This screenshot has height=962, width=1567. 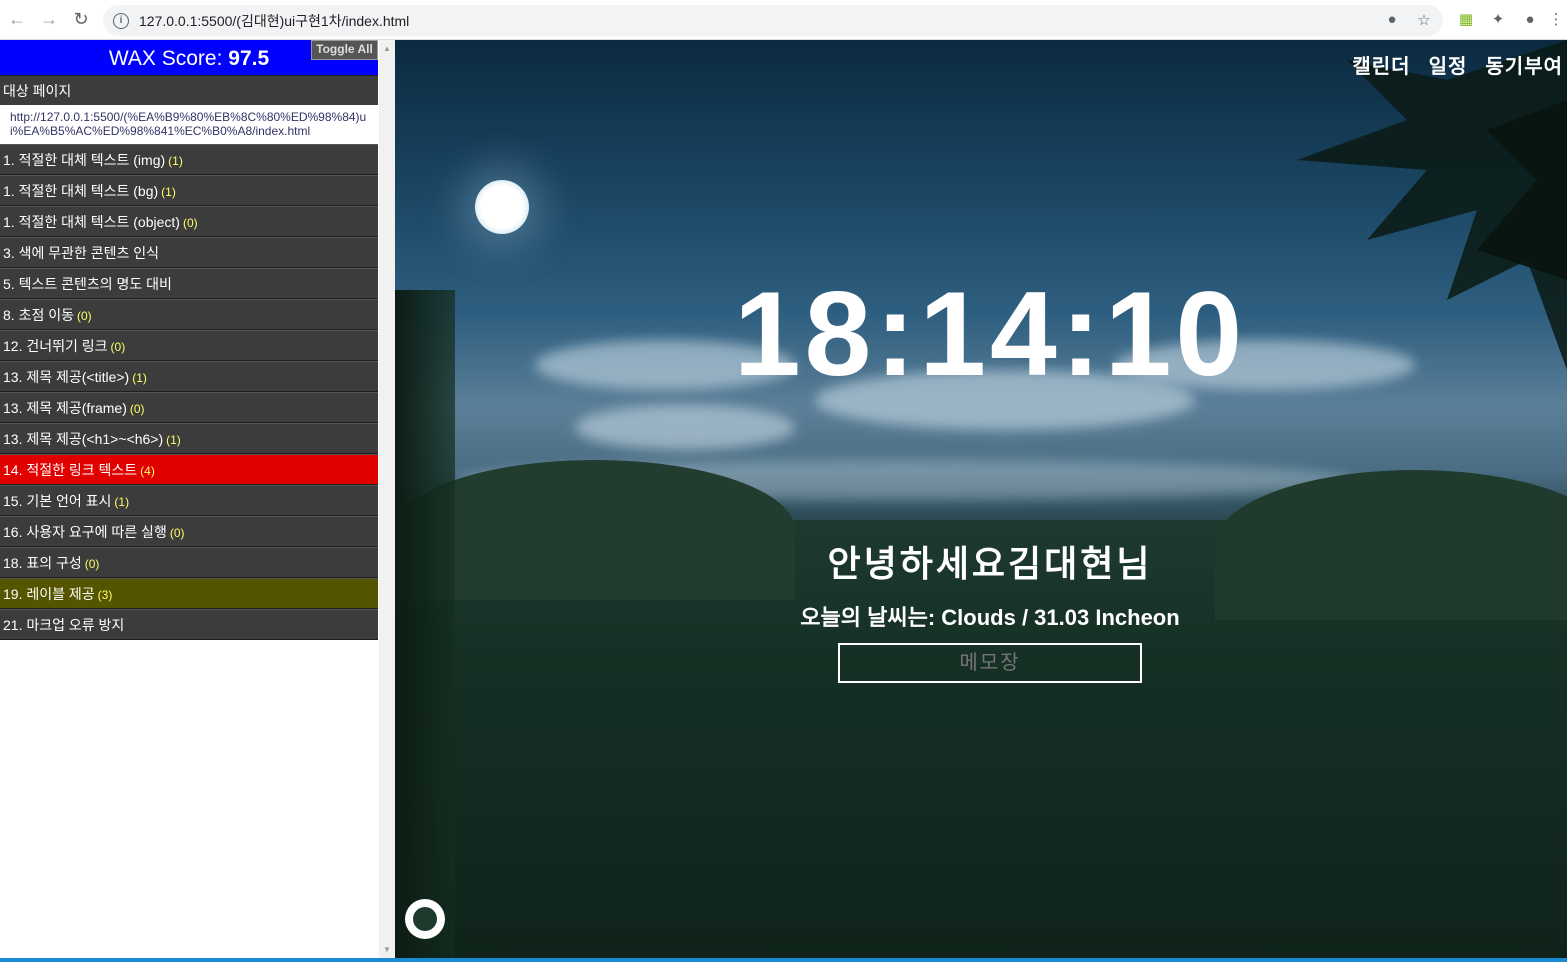 I want to click on wax-item-label: 14. 적절한 링크 텍스트, so click(x=70, y=470).